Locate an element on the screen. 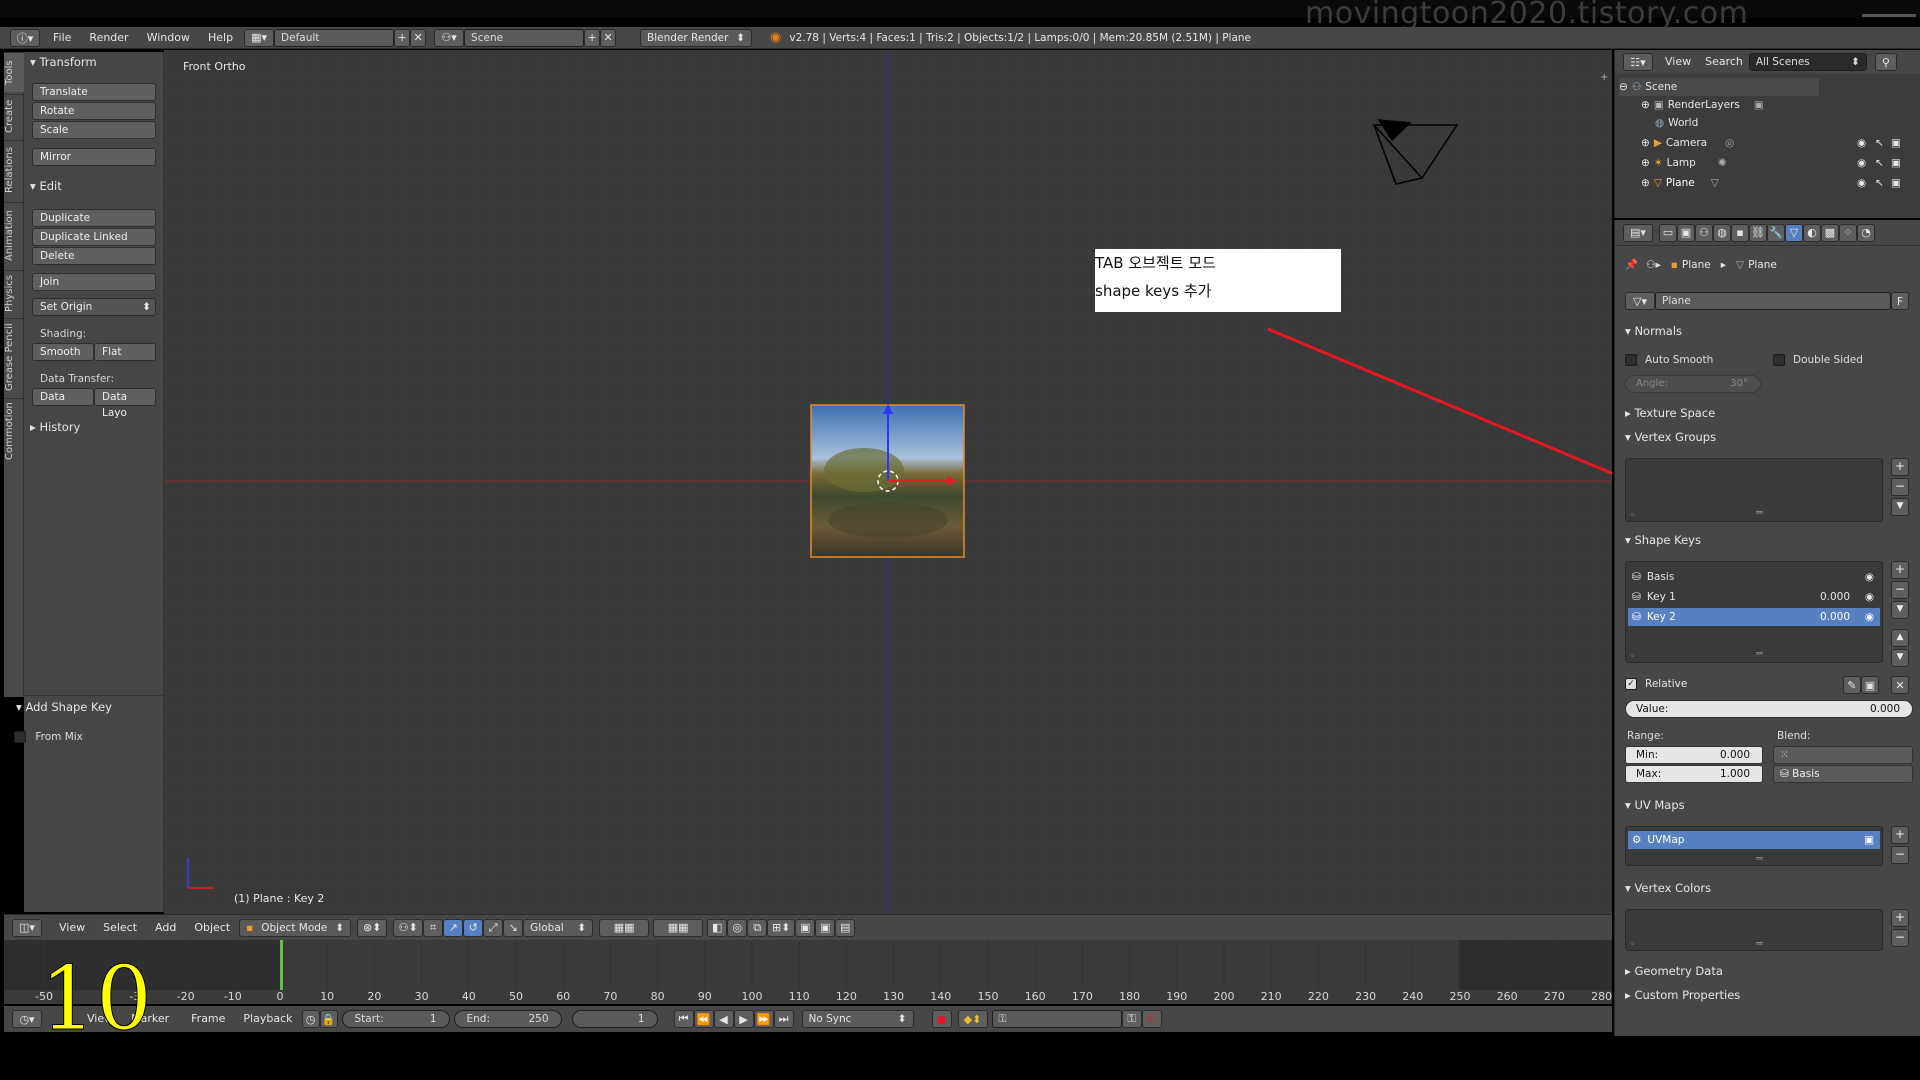 This screenshot has width=1920, height=1080. proportional-edit-icon: ◎ is located at coordinates (737, 927).